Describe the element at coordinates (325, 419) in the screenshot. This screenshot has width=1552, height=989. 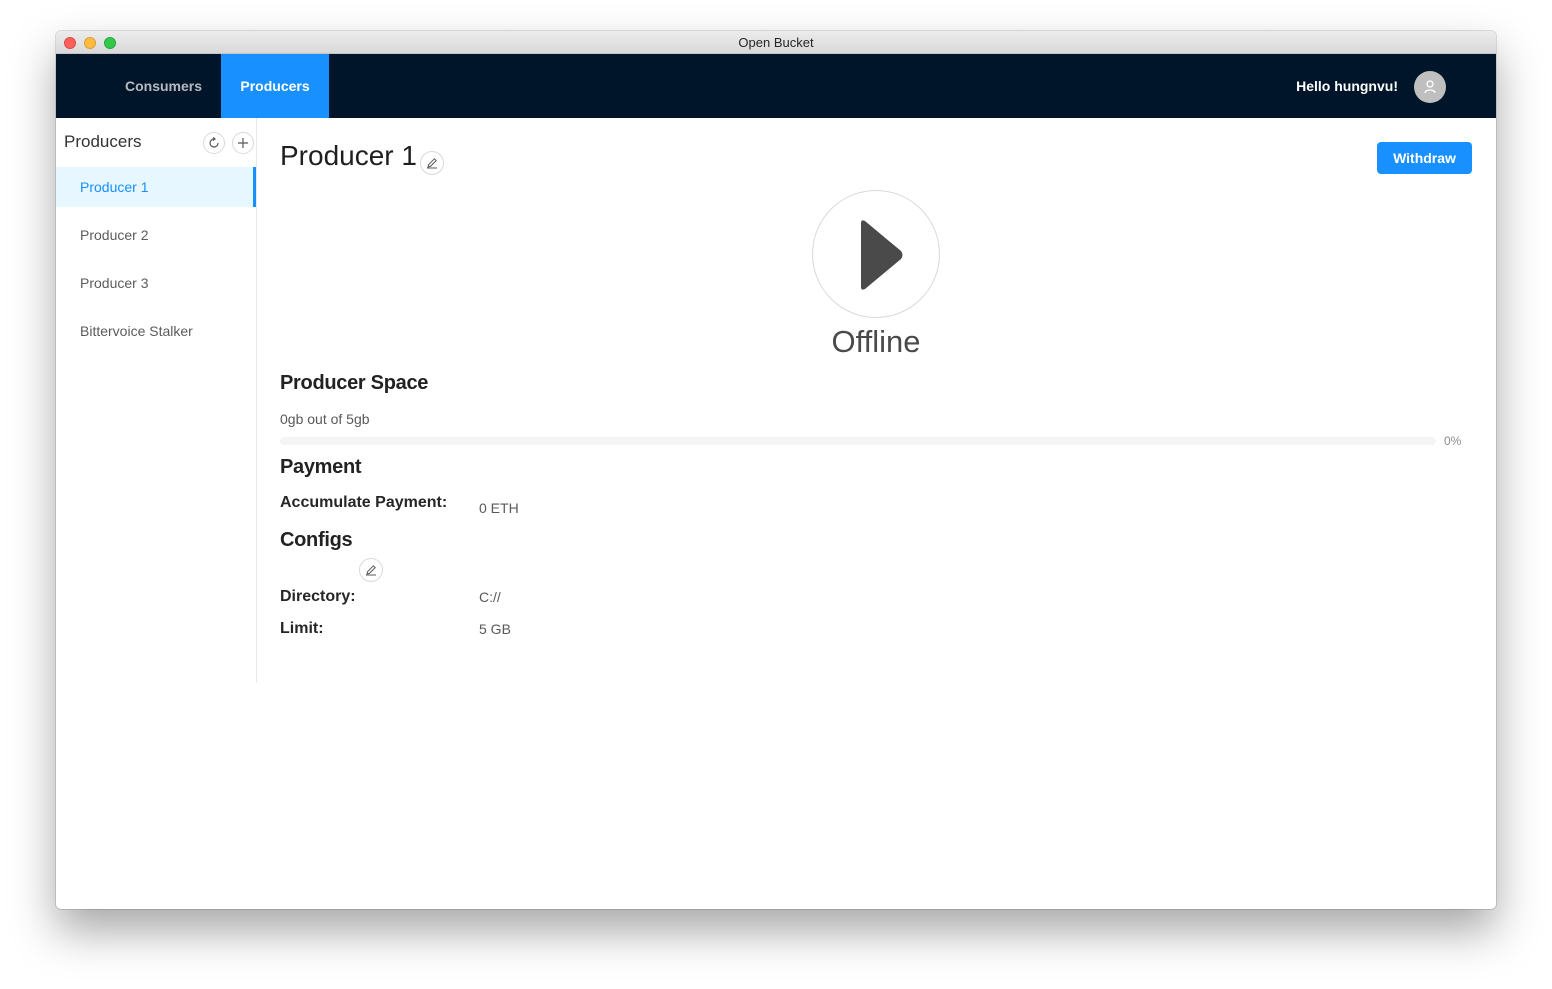
I see `space-usage-text: 0gb out of 5gb` at that location.